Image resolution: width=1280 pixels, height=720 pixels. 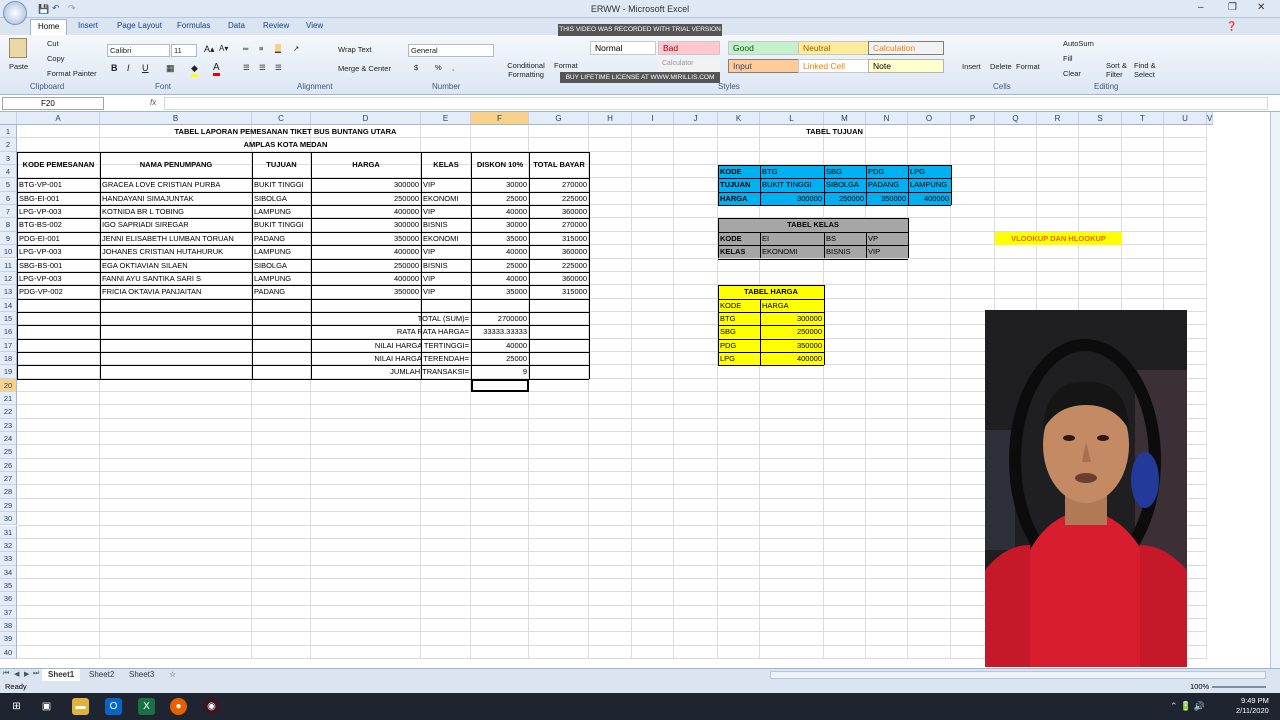 I want to click on paste-button: Paste, so click(x=18, y=66).